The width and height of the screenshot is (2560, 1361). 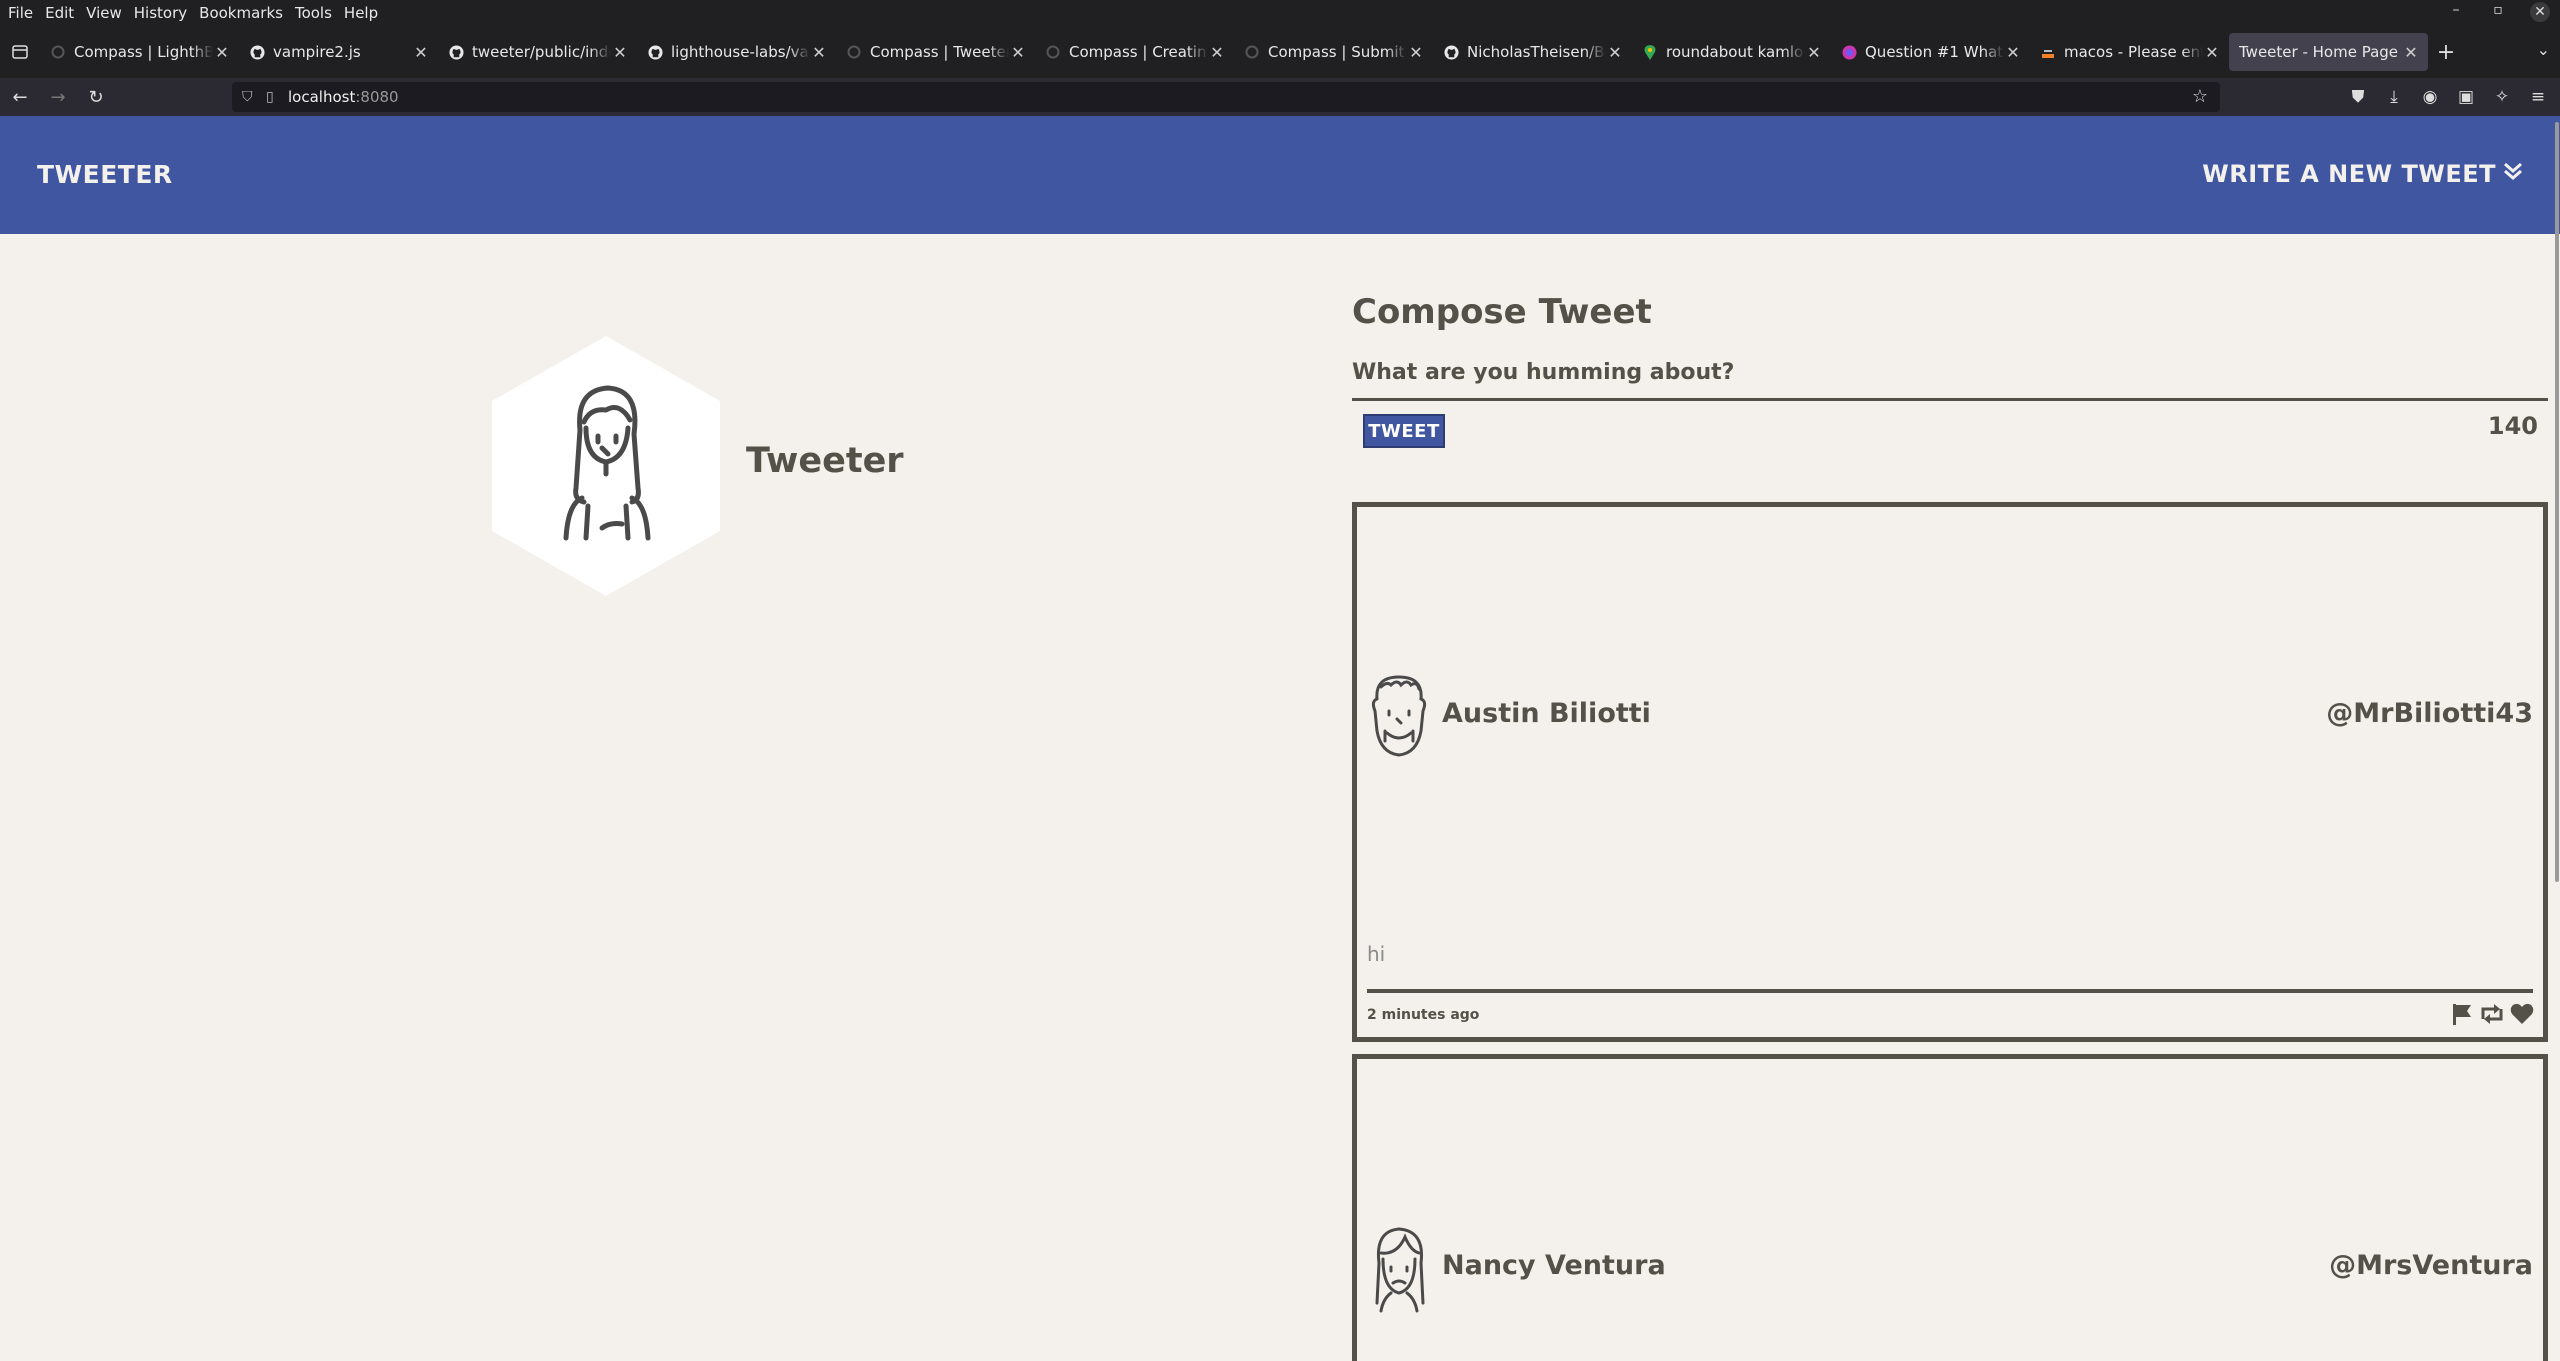 I want to click on window-controls: – ▫ ✕, so click(x=2498, y=12).